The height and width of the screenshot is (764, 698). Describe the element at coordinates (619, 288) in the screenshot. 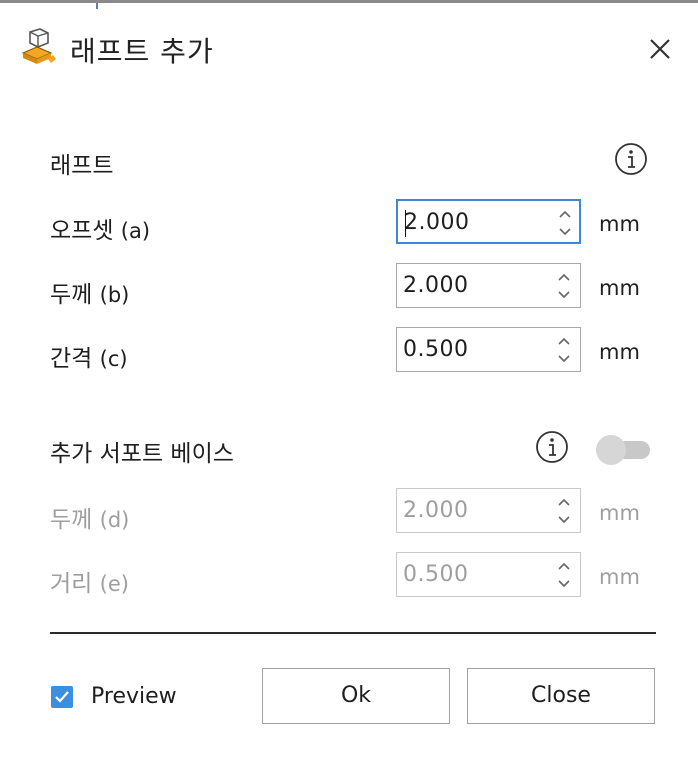

I see `thickness-unit: mm` at that location.